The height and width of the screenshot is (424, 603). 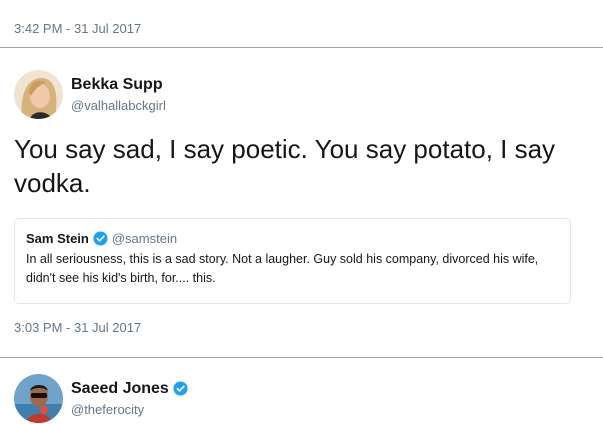 What do you see at coordinates (118, 105) in the screenshot?
I see `author-handle: @valhallabckgirl` at bounding box center [118, 105].